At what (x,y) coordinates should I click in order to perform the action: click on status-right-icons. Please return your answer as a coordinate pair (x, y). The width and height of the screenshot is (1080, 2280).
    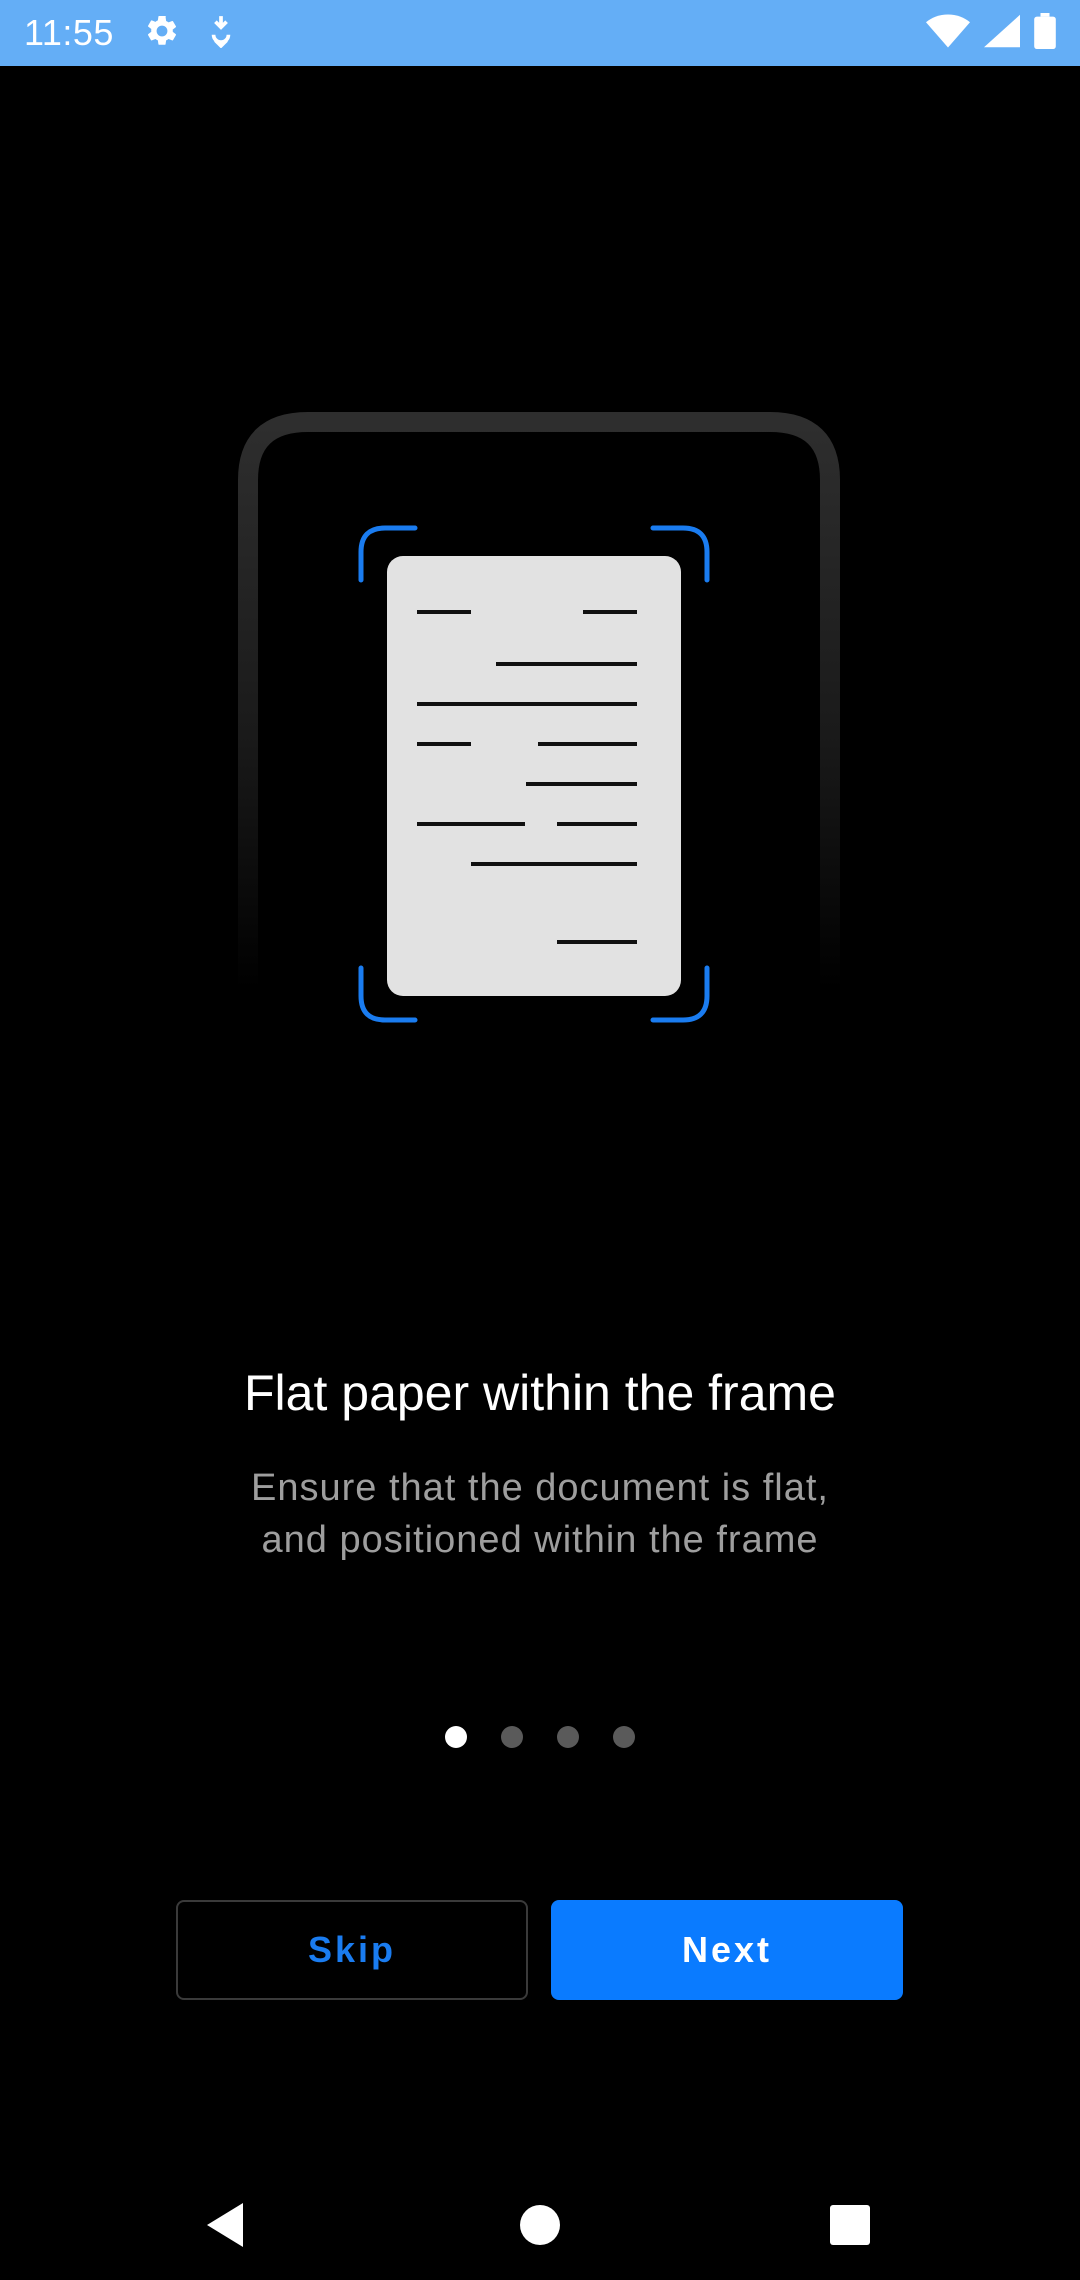
    Looking at the image, I should click on (991, 33).